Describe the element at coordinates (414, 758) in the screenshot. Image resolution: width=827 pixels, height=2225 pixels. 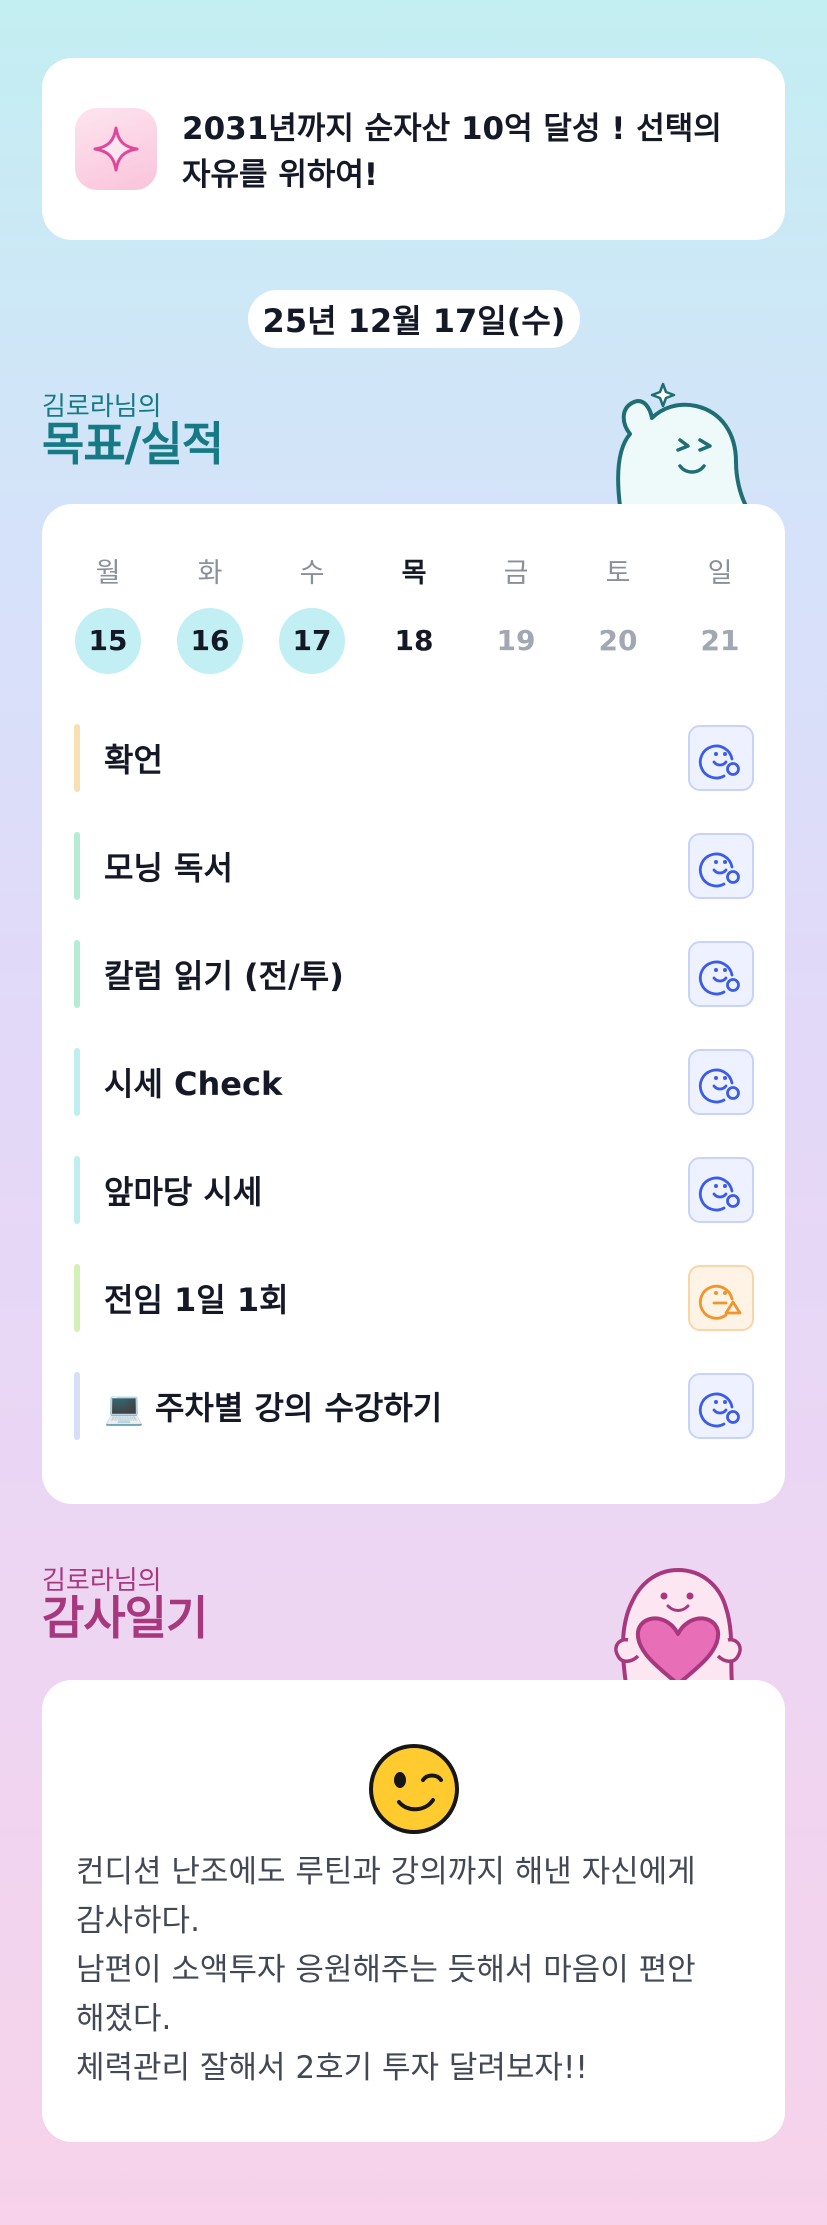
I see `habit-row: 확언` at that location.